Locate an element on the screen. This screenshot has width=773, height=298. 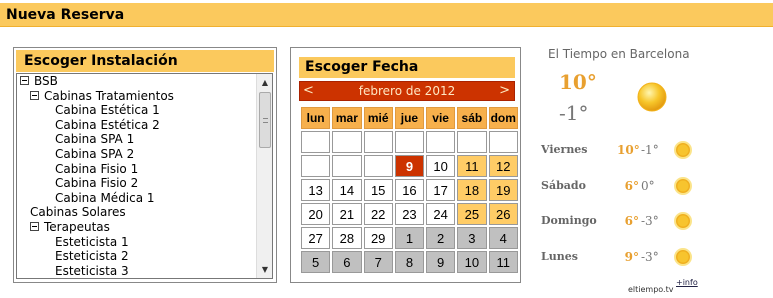
calendar-day: 13 is located at coordinates (316, 190).